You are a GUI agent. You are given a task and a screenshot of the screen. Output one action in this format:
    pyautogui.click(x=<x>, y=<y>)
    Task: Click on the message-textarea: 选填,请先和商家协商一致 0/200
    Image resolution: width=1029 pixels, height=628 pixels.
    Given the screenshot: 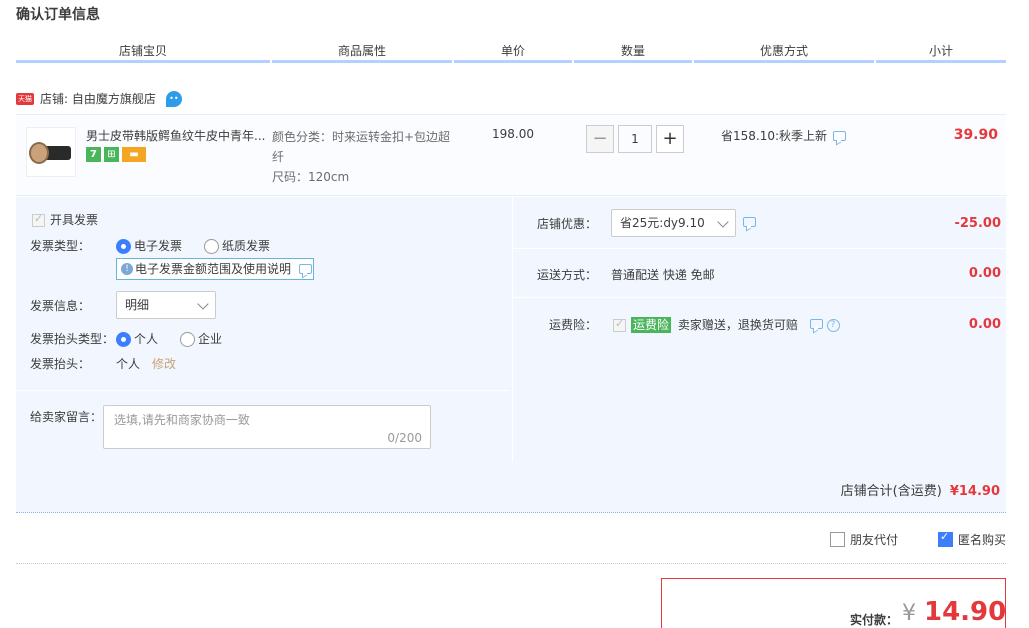 What is the action you would take?
    pyautogui.click(x=267, y=427)
    